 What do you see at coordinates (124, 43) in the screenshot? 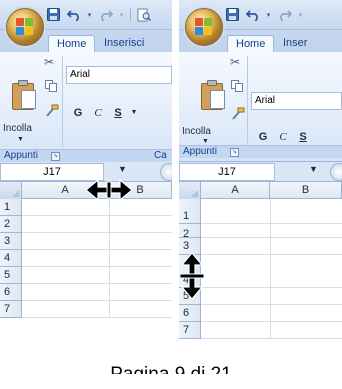
I see `tab-inserisci: Inserisci` at bounding box center [124, 43].